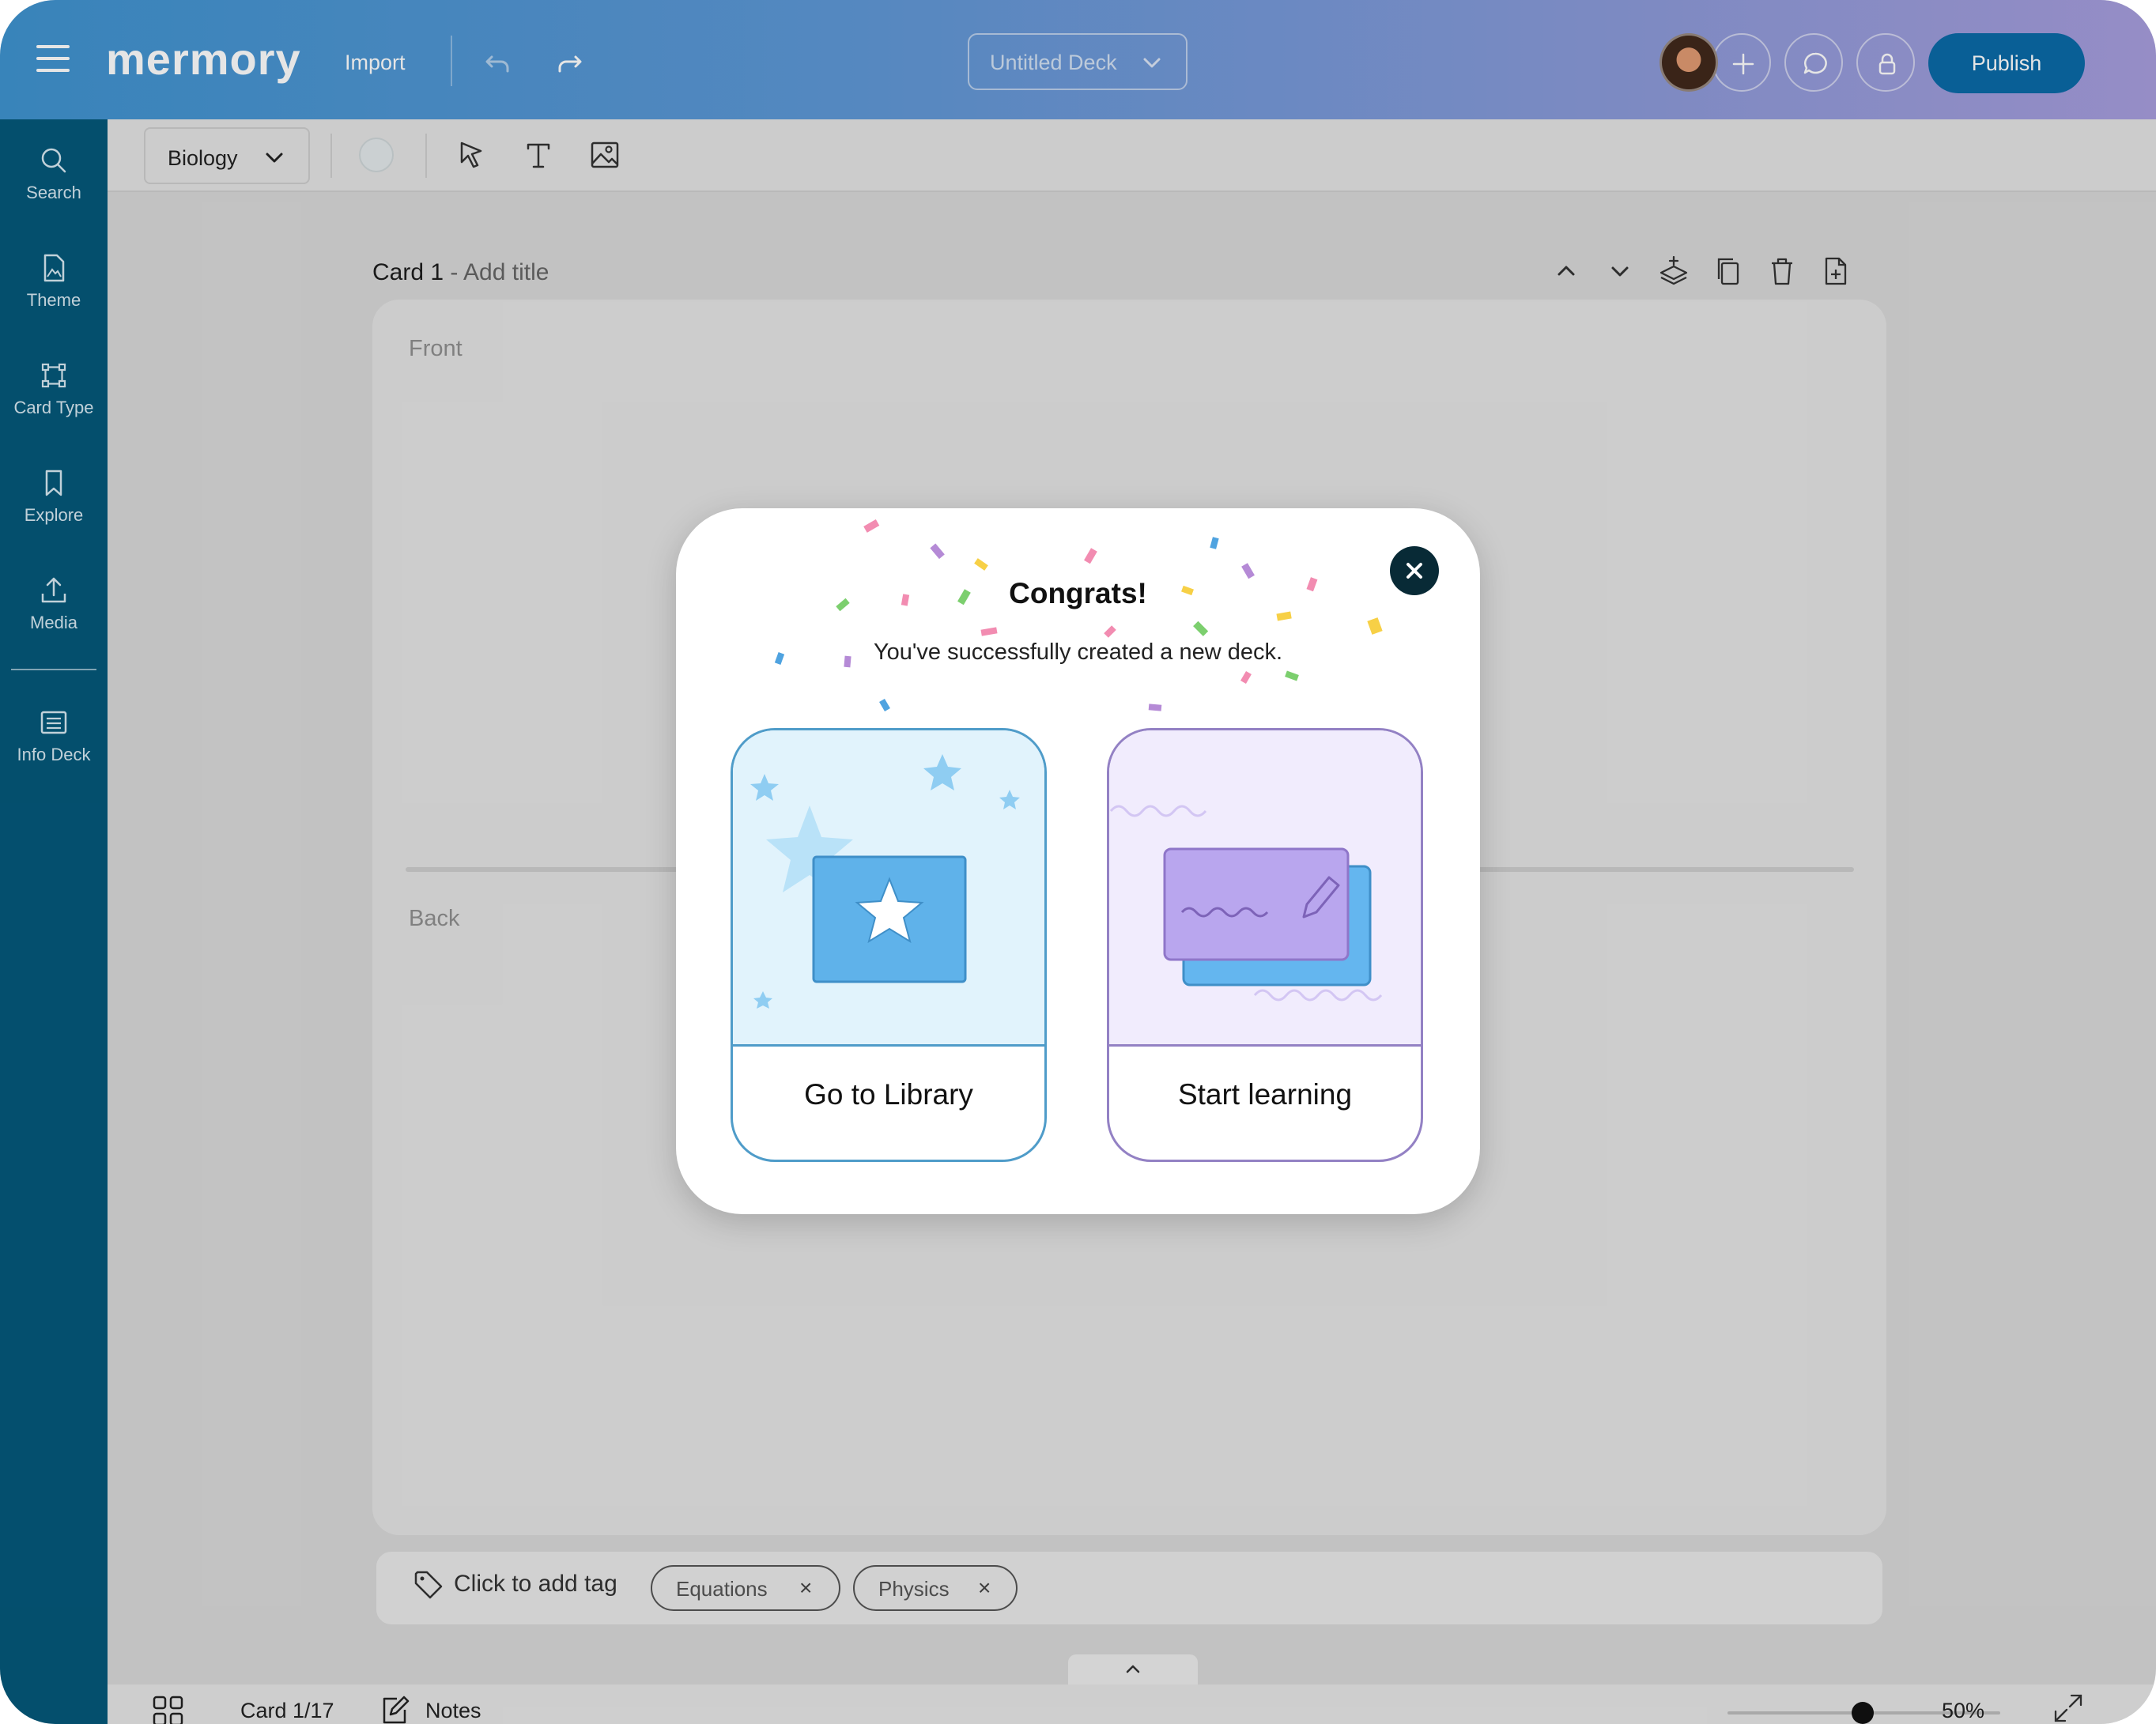 This screenshot has height=1724, width=2156. What do you see at coordinates (885, 882) in the screenshot?
I see `star-folder-icon` at bounding box center [885, 882].